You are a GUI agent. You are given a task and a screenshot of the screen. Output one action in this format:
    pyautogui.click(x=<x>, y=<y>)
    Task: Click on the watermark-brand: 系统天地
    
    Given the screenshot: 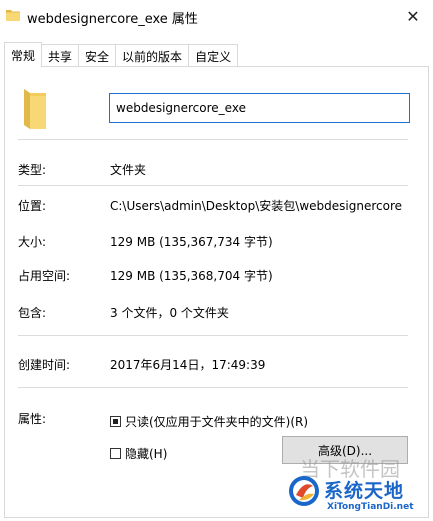 What is the action you would take?
    pyautogui.click(x=364, y=491)
    